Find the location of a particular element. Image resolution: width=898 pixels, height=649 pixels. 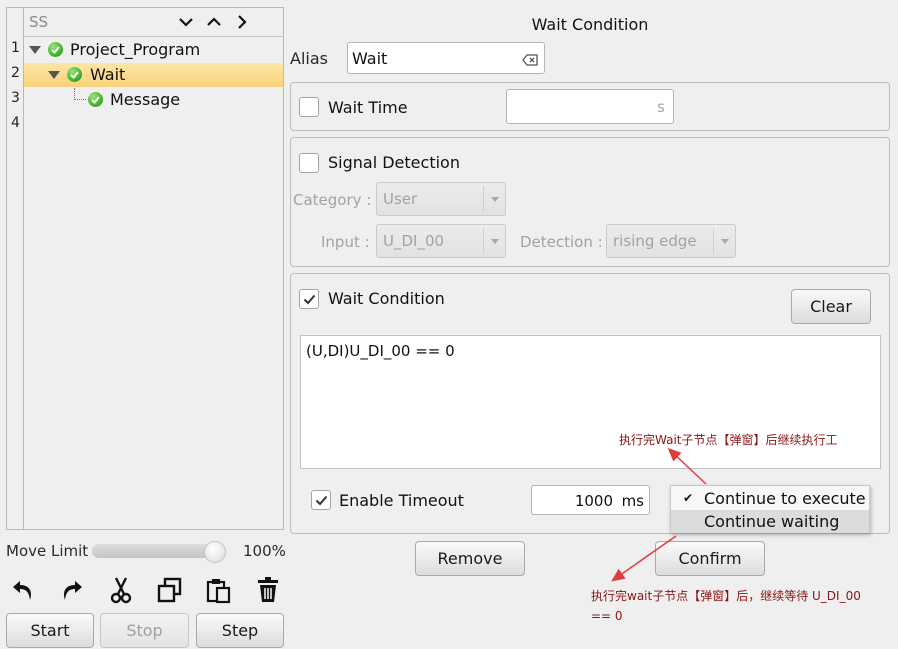

checkmark-icon: ✔ is located at coordinates (688, 498).